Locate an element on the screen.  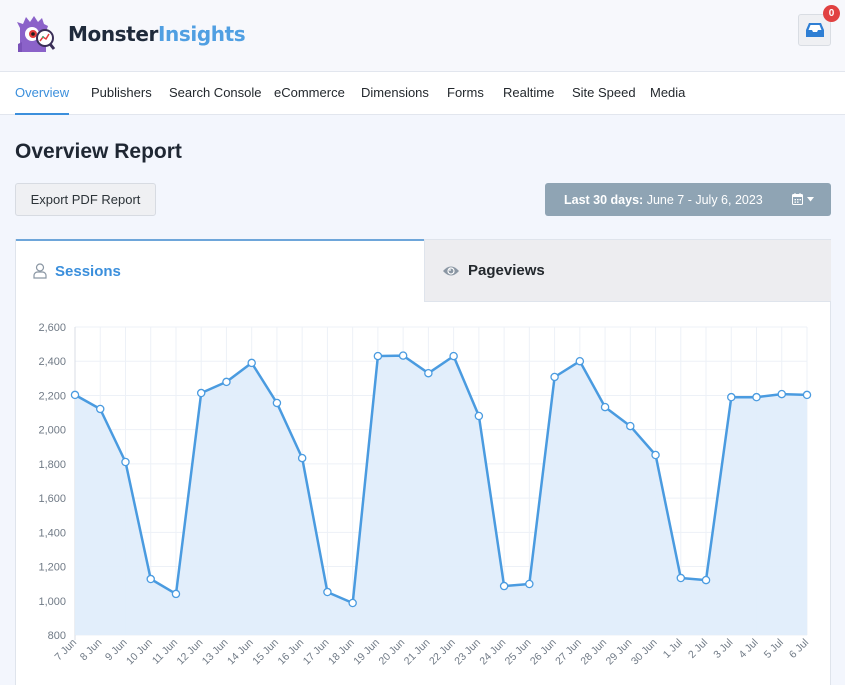
x-tick-label: 8 Jun is located at coordinates (91, 650).